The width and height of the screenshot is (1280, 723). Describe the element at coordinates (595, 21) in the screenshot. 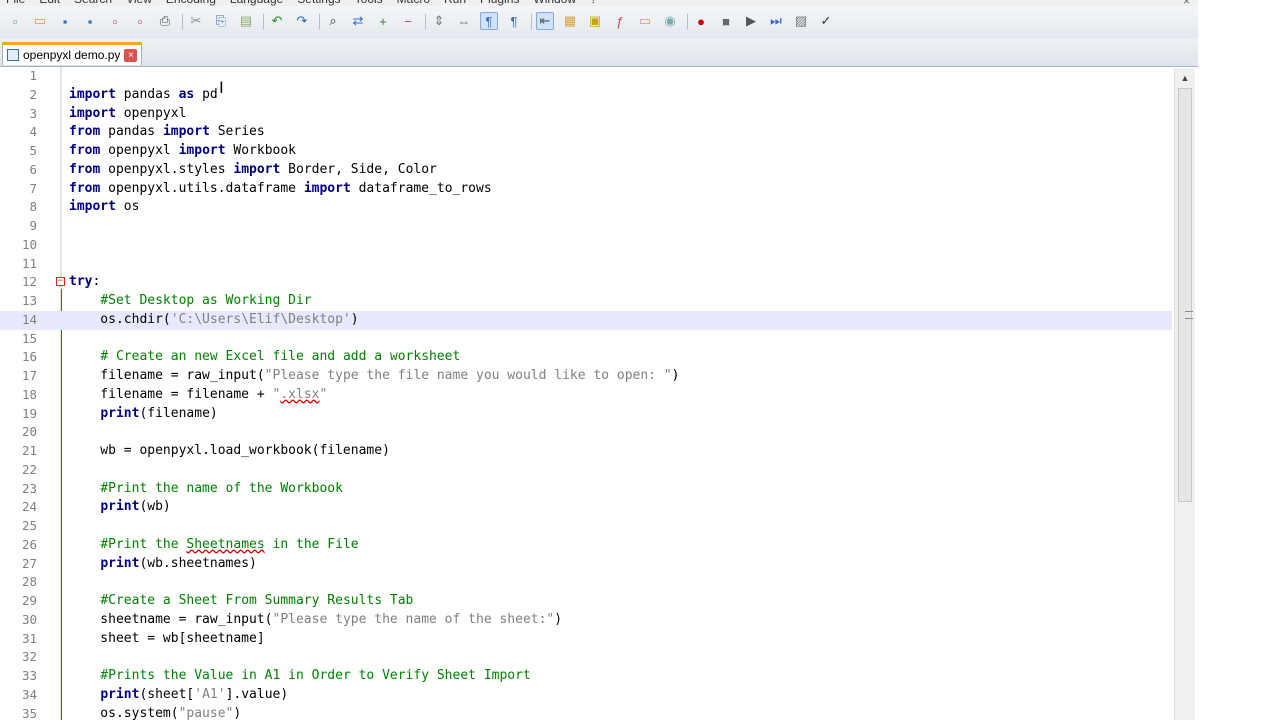

I see `doc-map-icon: ▣` at that location.